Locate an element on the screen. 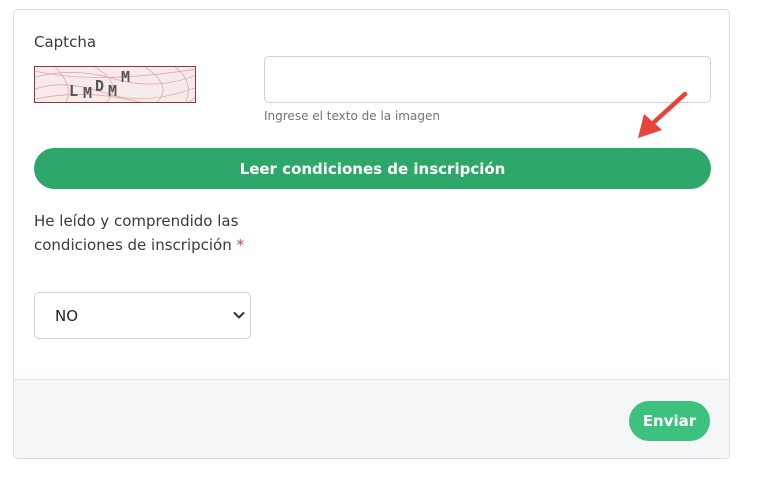 The width and height of the screenshot is (757, 479). captcha-label: Captcha is located at coordinates (65, 42).